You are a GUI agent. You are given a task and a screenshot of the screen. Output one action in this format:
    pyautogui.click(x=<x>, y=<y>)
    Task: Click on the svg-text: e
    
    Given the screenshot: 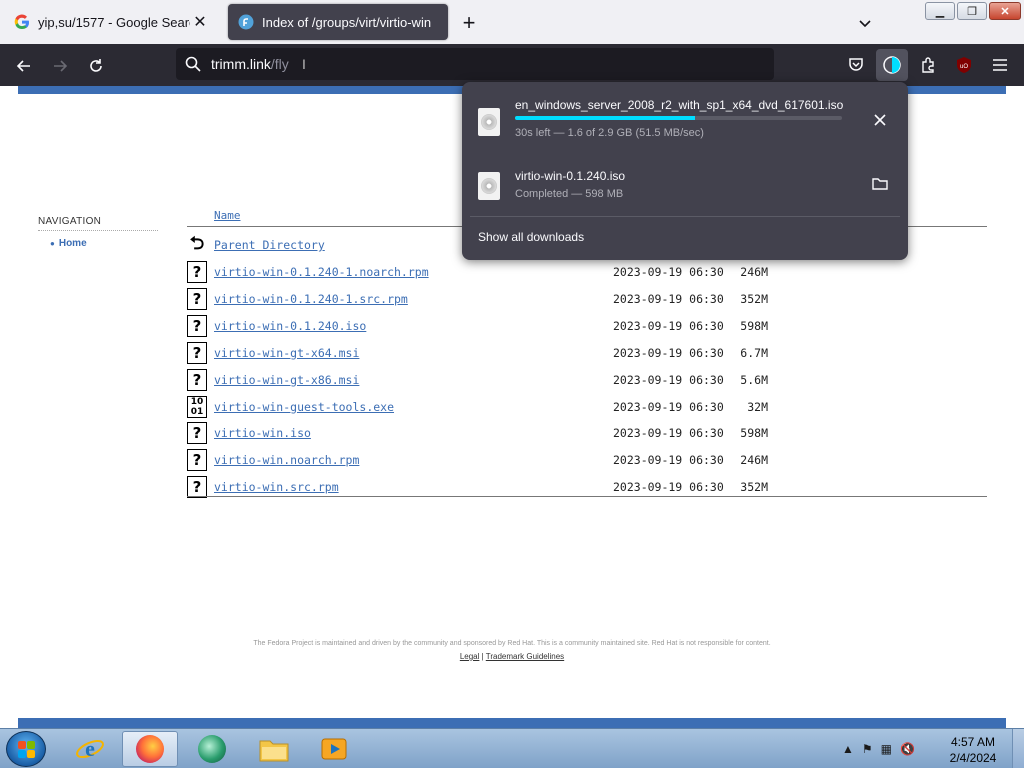 What is the action you would take?
    pyautogui.click(x=90, y=748)
    